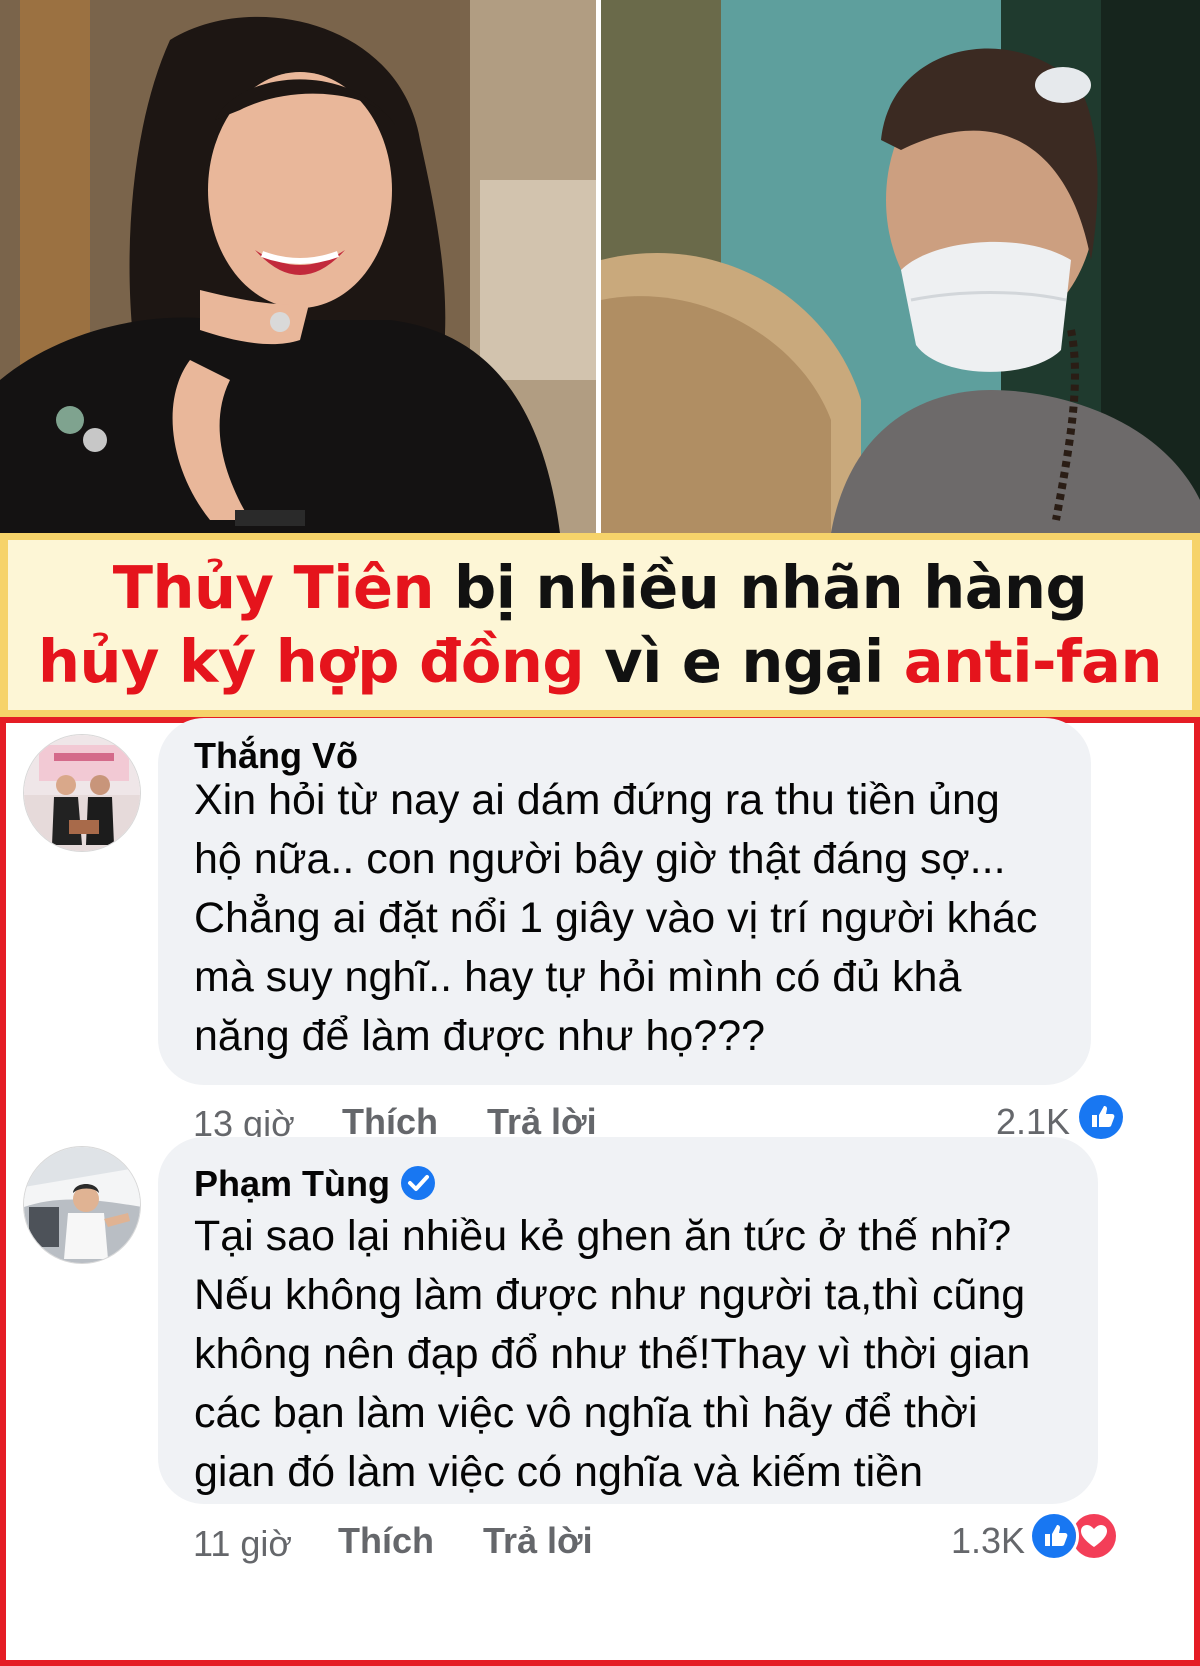 The width and height of the screenshot is (1200, 1666). Describe the element at coordinates (761, 587) in the screenshot. I see `headline-text: bị nhiều nhãn hàng` at that location.